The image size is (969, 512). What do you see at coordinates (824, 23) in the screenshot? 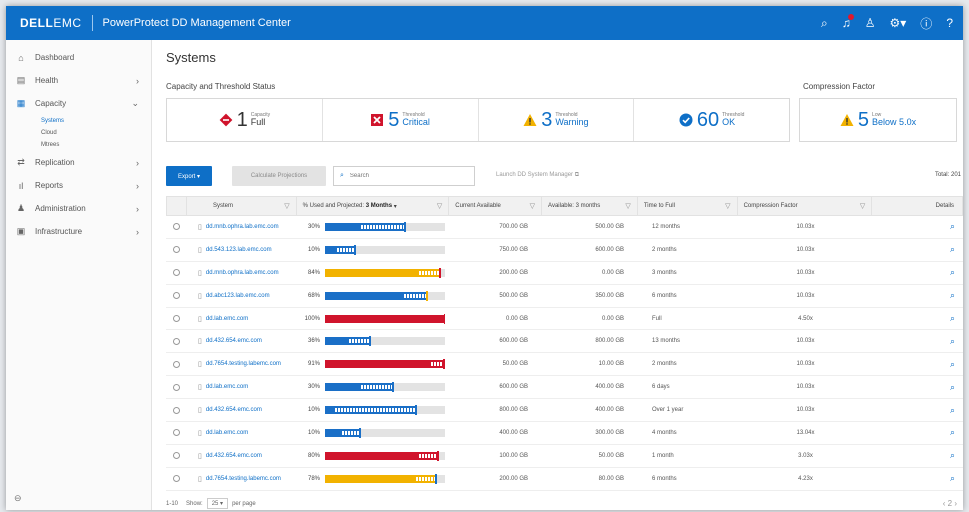
I see `search-icon: ⌕` at bounding box center [824, 23].